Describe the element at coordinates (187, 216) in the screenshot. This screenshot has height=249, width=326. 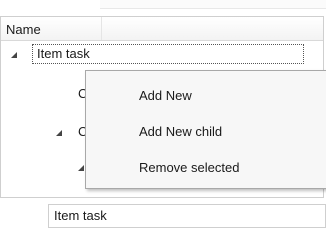
I see `name-editor-input: Item task` at that location.